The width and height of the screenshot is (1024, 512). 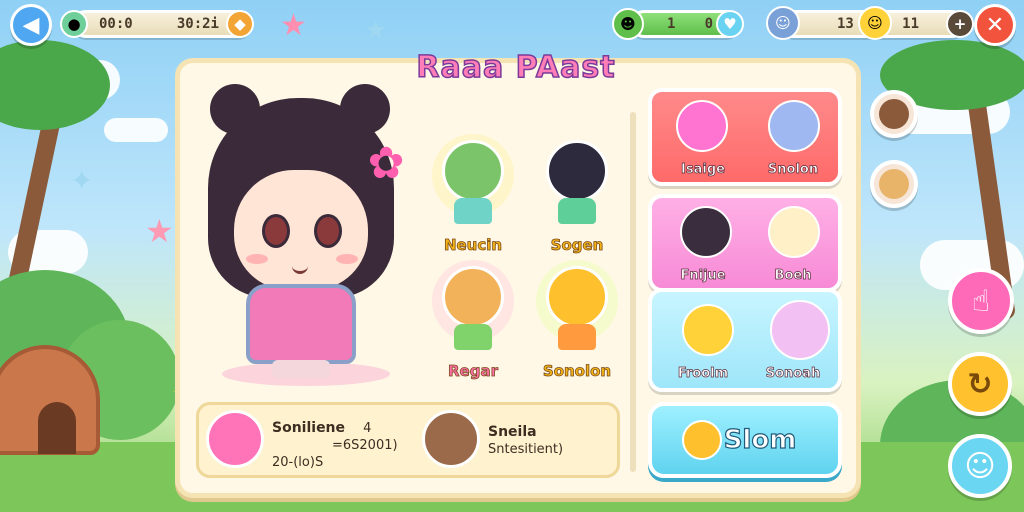 I want to click on close-icon: ✕, so click(x=995, y=25).